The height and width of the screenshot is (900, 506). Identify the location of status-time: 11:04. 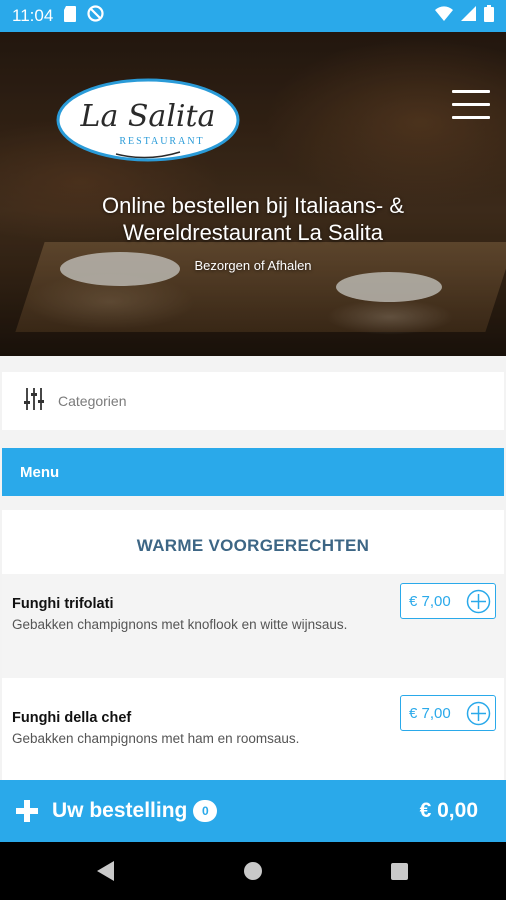
(33, 15).